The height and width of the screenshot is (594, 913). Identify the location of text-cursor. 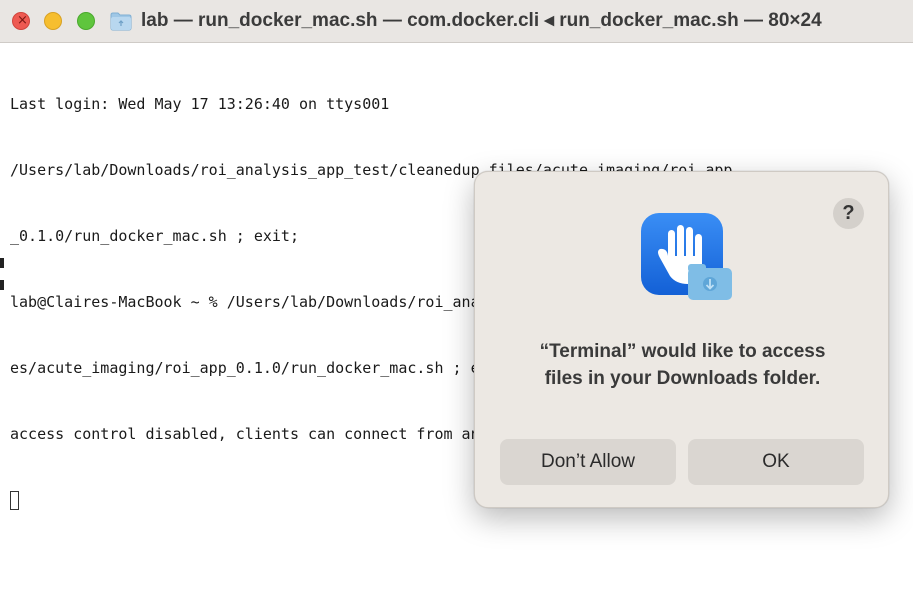
(14, 500).